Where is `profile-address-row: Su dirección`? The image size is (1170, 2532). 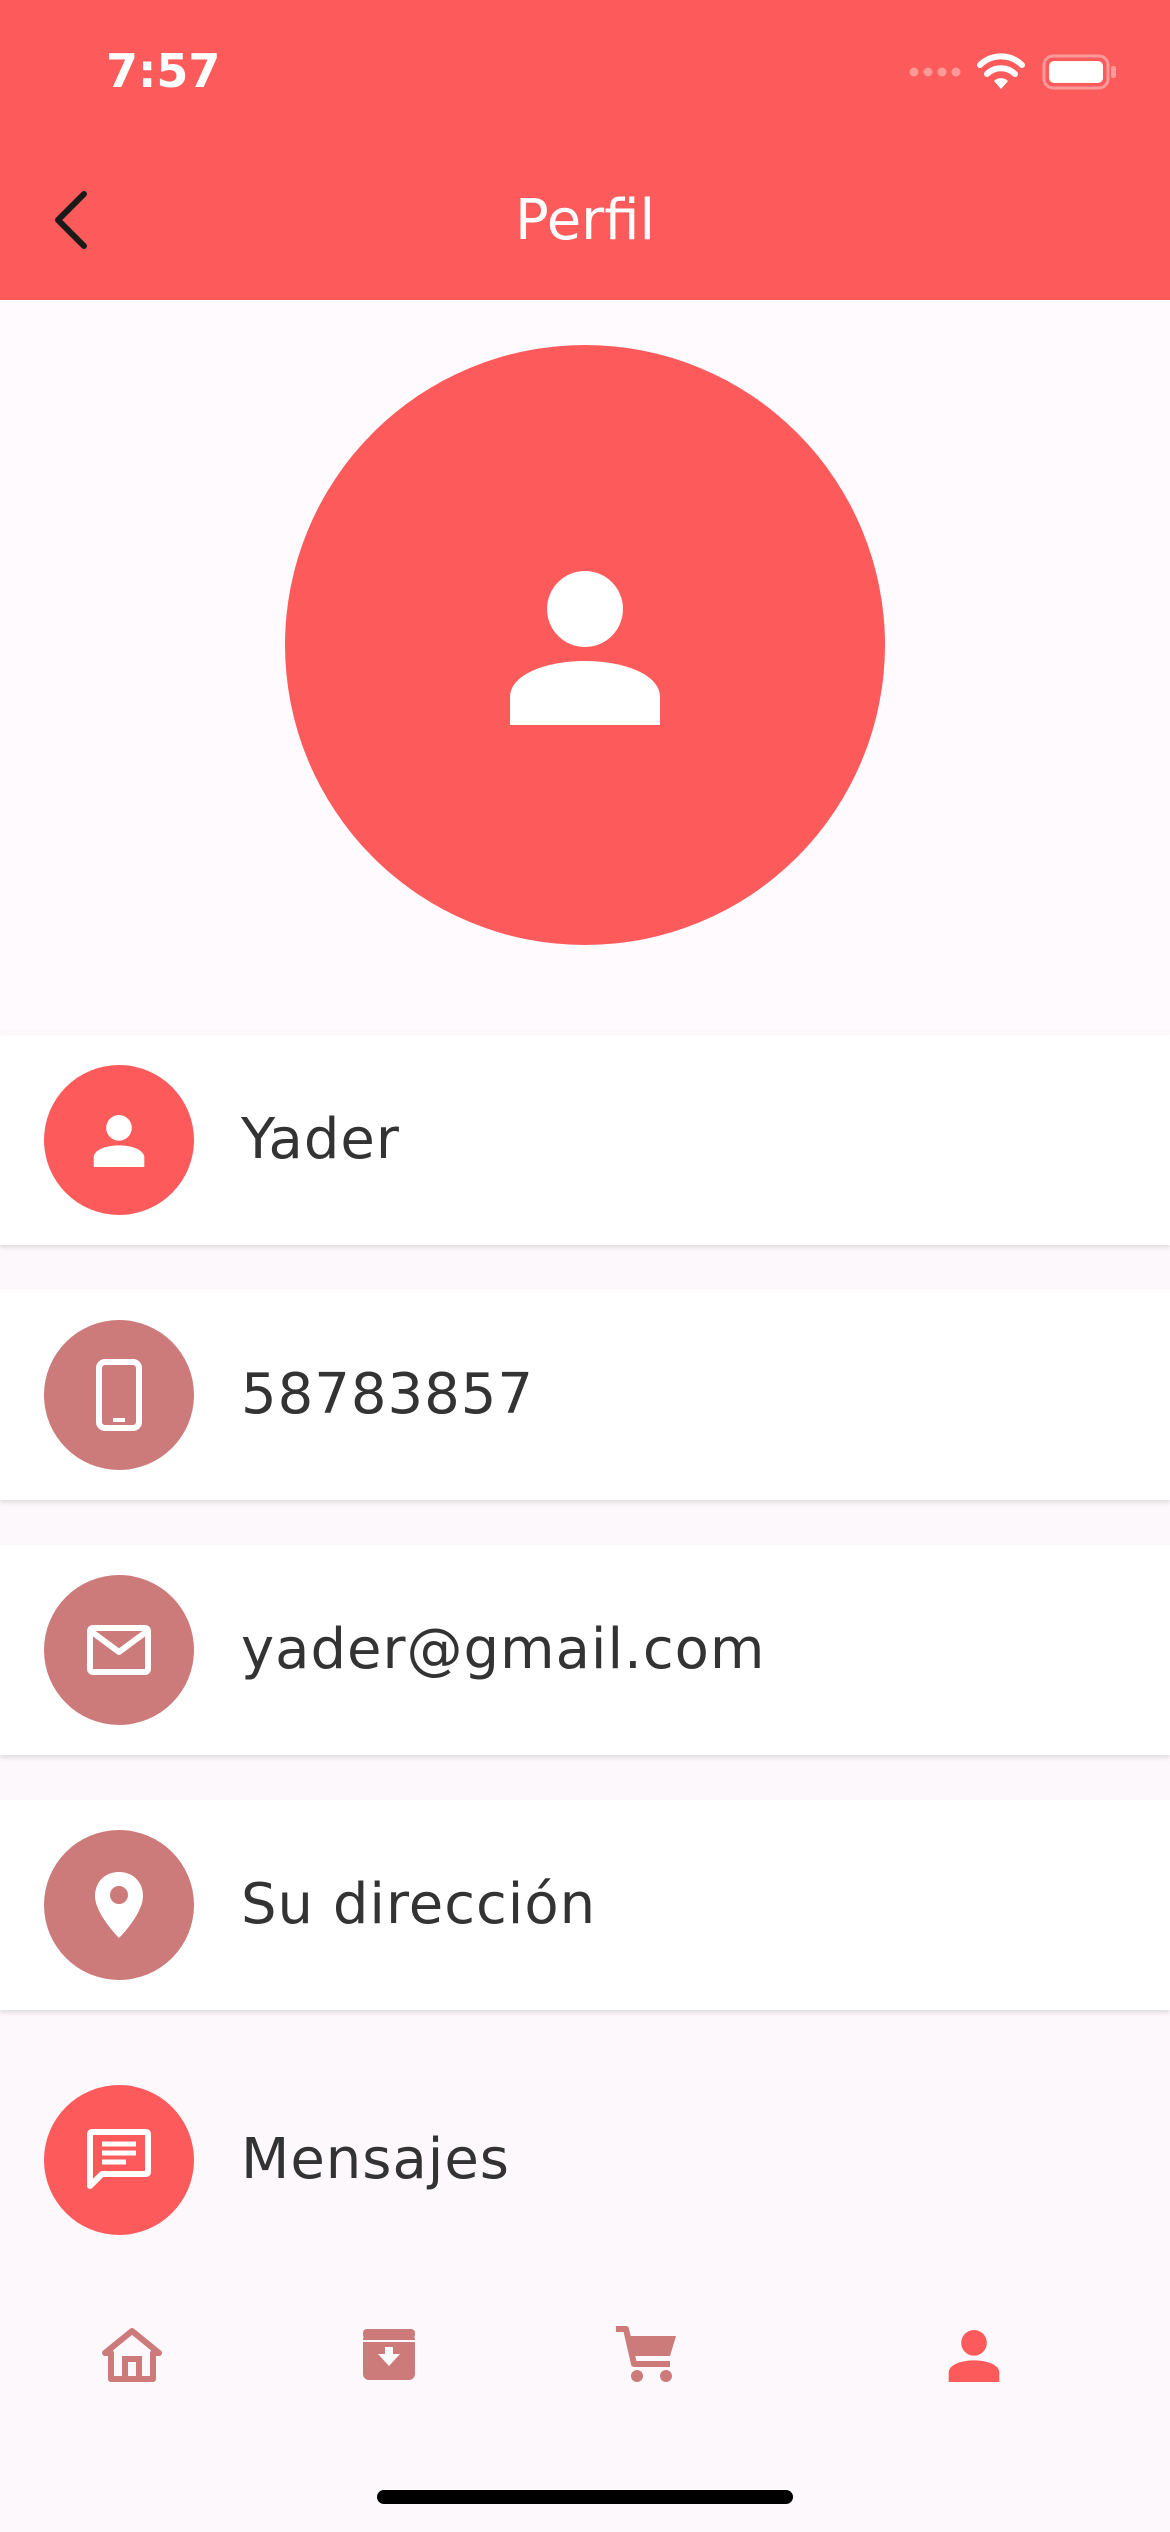 profile-address-row: Su dirección is located at coordinates (585, 1905).